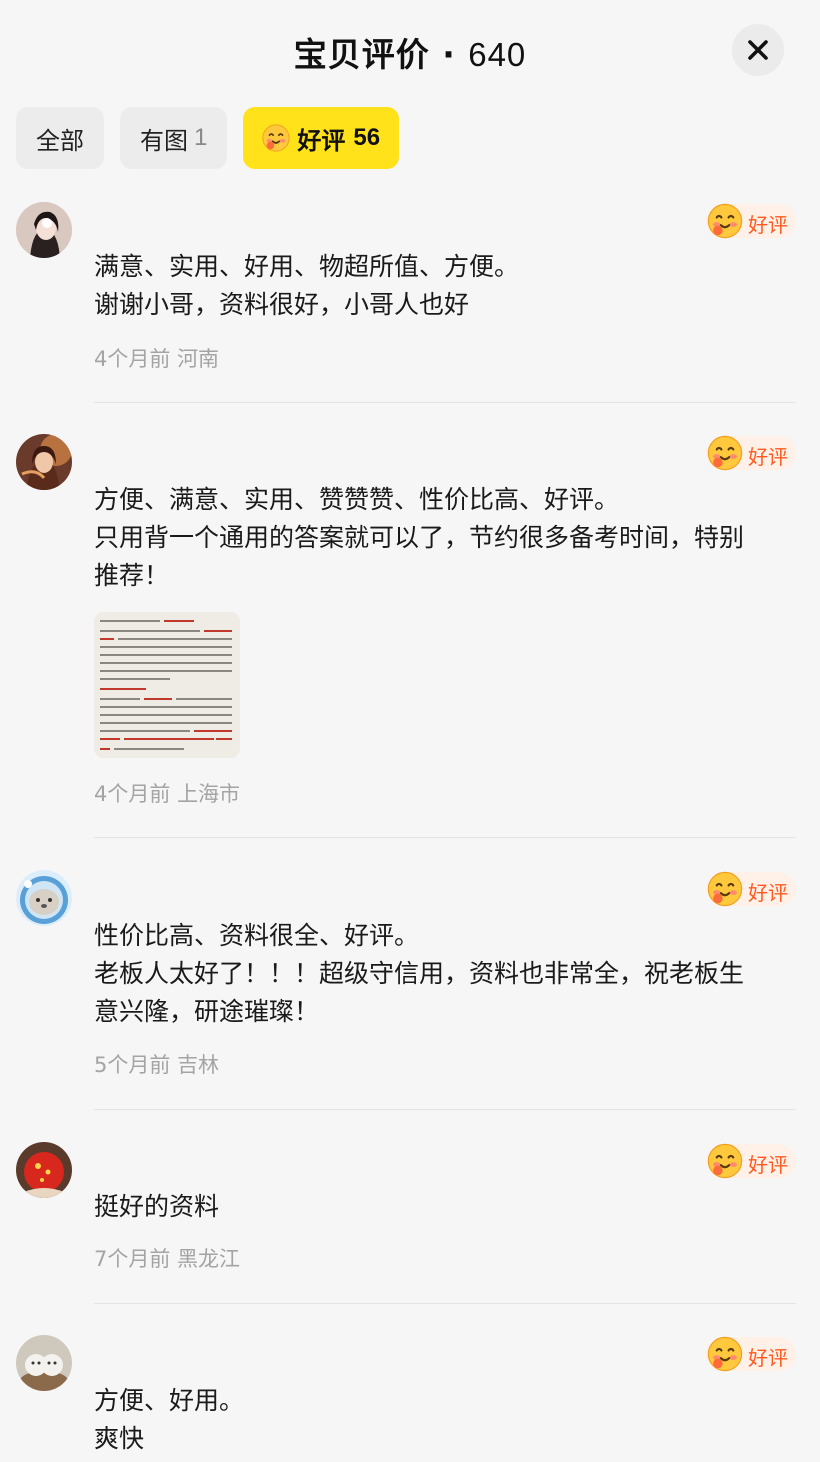 The width and height of the screenshot is (820, 1462). I want to click on page-title: 宝贝评价 · 640, so click(410, 52).